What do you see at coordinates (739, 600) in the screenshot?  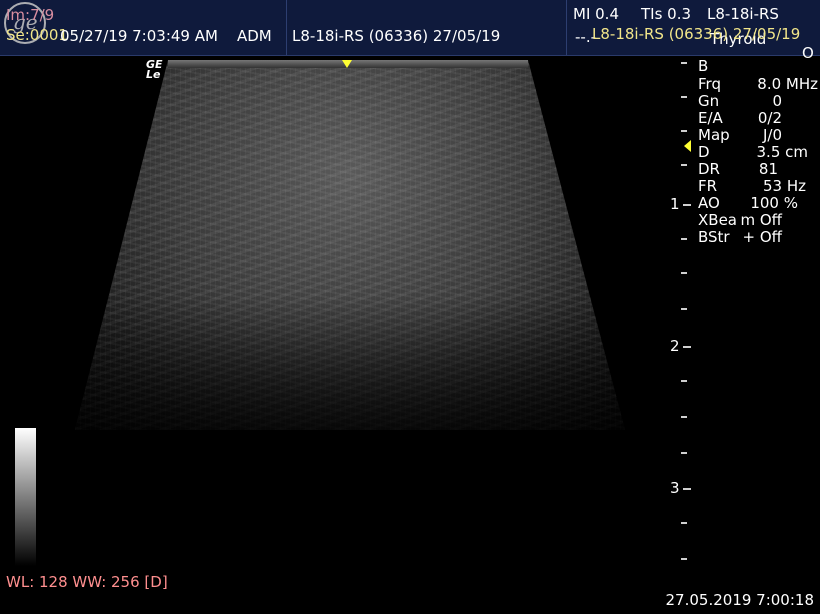 I see `acquisition-timestamp: 27.05.2019 7:00:18` at bounding box center [739, 600].